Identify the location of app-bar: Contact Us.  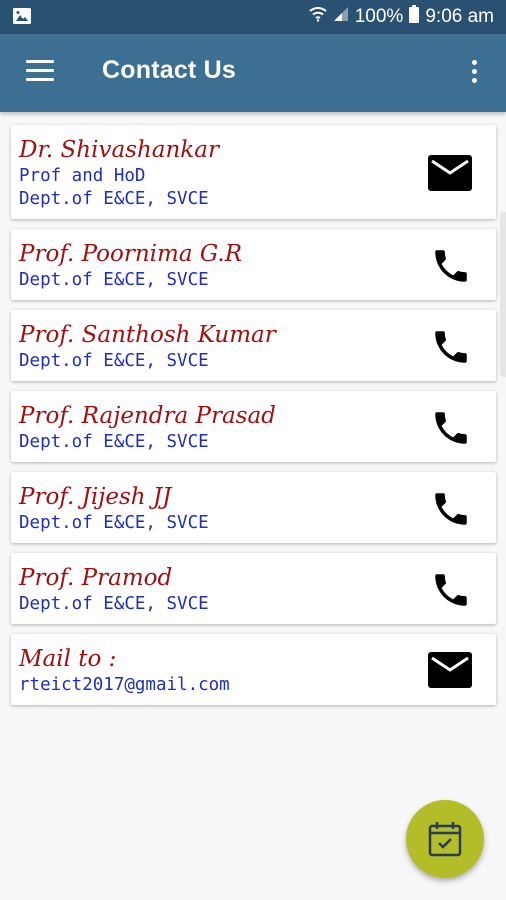
(253, 73).